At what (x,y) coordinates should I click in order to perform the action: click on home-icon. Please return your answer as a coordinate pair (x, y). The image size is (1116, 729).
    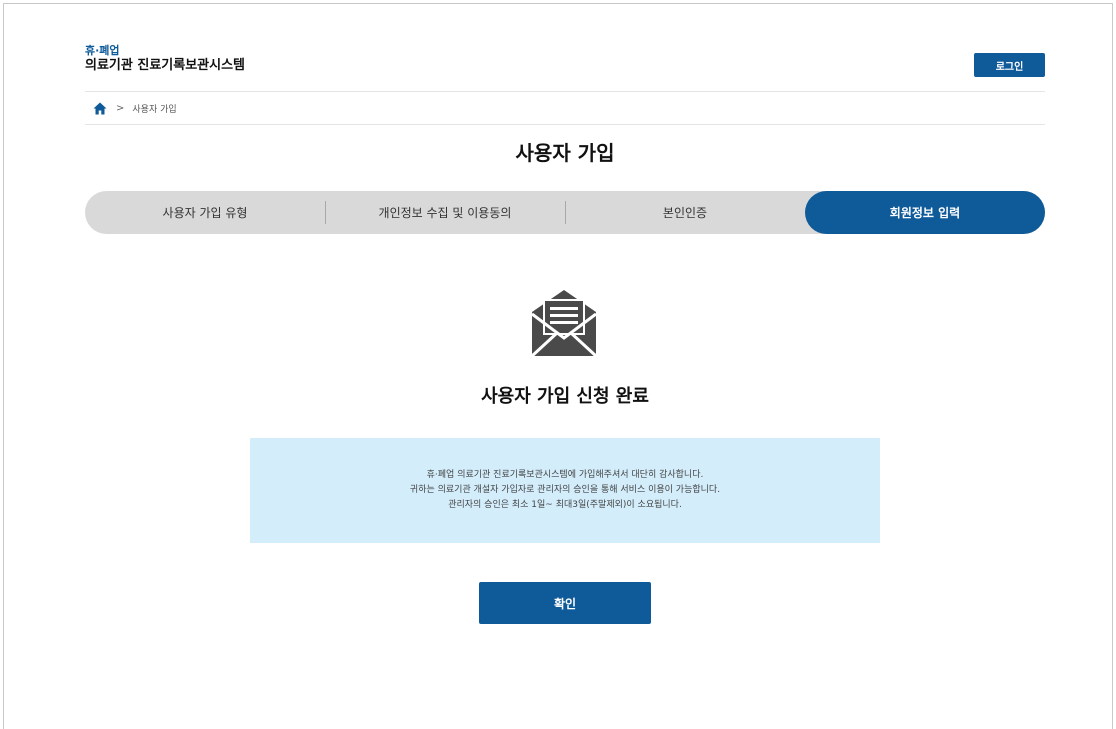
    Looking at the image, I should click on (100, 108).